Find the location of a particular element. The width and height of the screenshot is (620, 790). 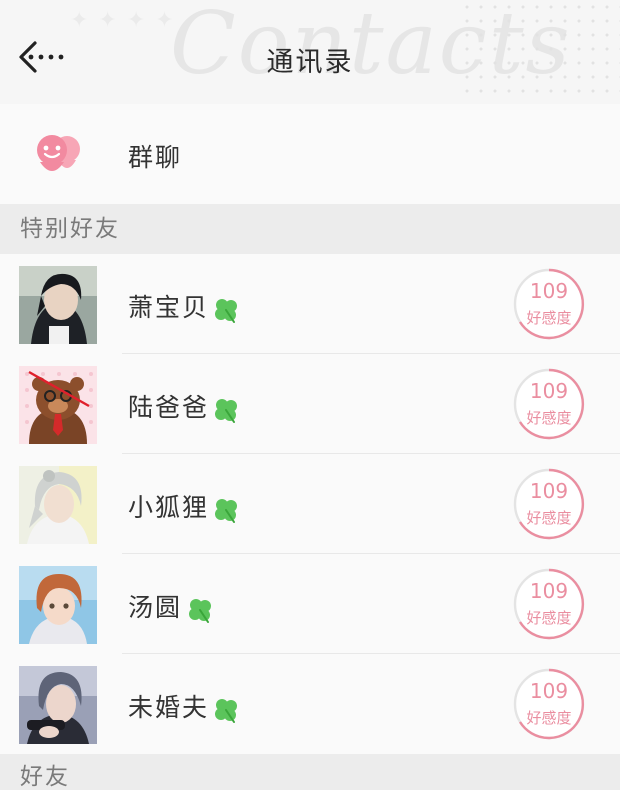

section-header-special-friends: 特别好友 is located at coordinates (310, 229).